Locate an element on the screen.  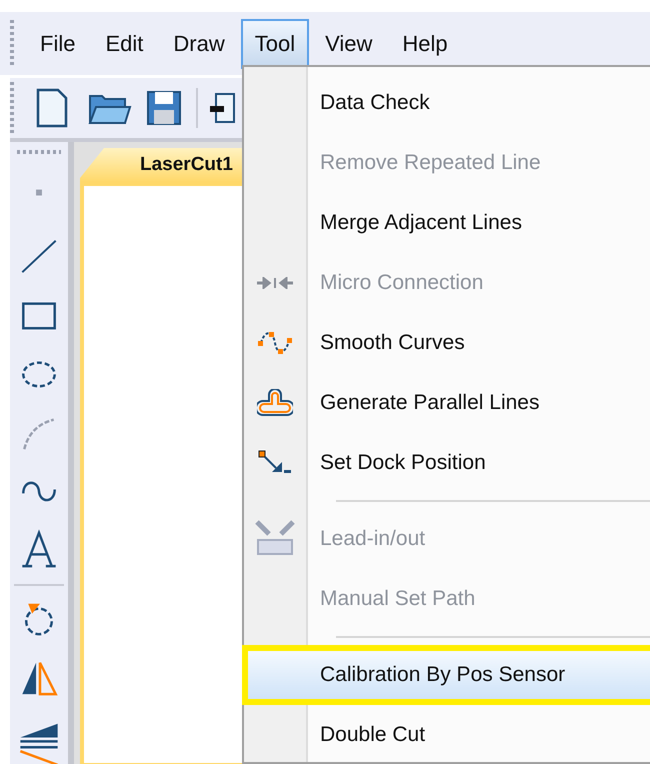
menu-entry: Smooth Curves is located at coordinates (447, 343).